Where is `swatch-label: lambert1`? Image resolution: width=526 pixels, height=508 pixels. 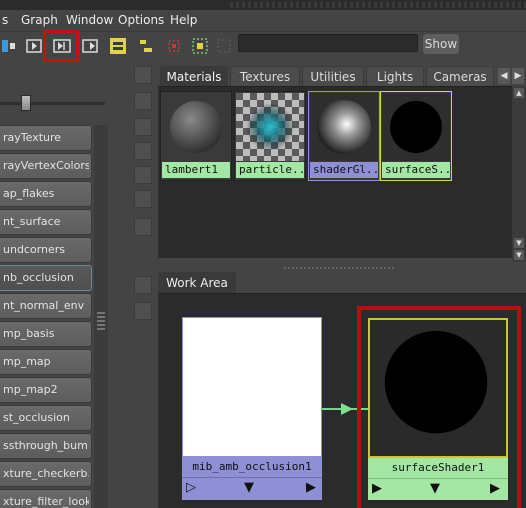
swatch-label: lambert1 is located at coordinates (196, 170).